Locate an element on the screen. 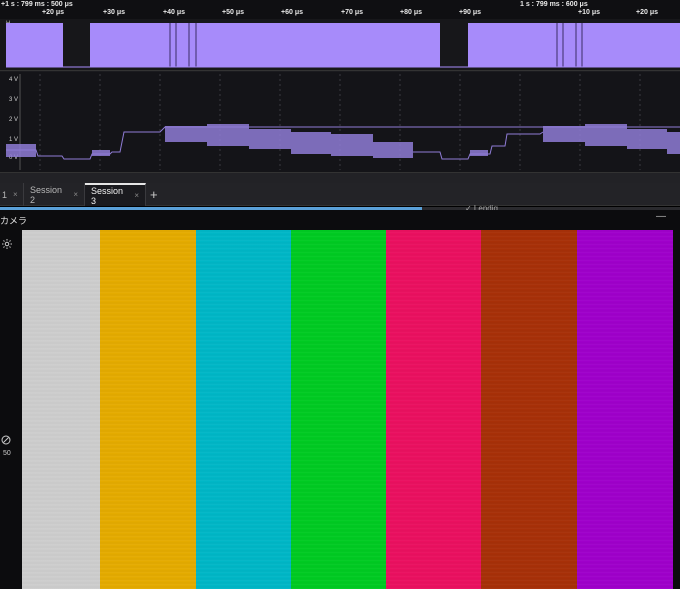 The width and height of the screenshot is (680, 589). ruler-tick-label: +80 μs is located at coordinates (411, 12).